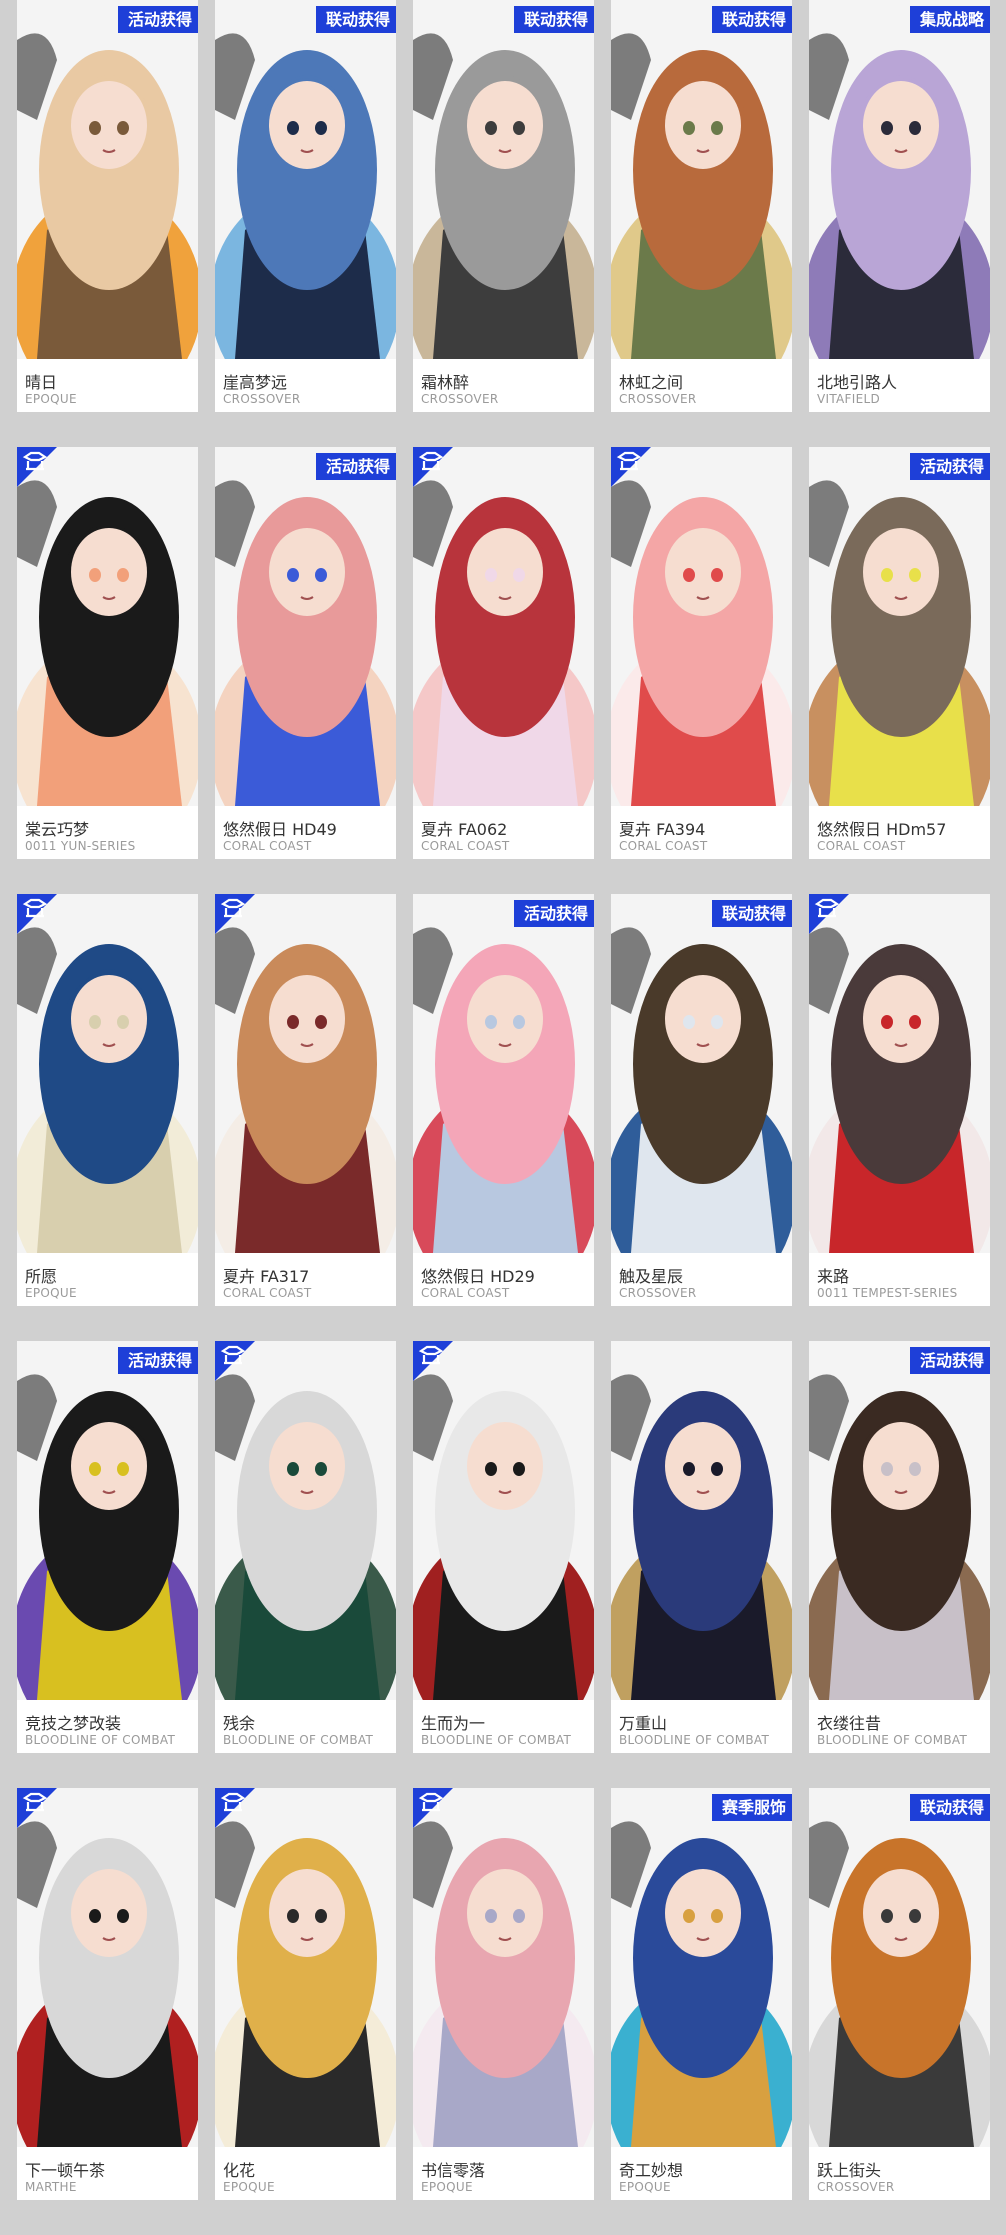  What do you see at coordinates (453, 1723) in the screenshot?
I see `skin-name: 生而为一` at bounding box center [453, 1723].